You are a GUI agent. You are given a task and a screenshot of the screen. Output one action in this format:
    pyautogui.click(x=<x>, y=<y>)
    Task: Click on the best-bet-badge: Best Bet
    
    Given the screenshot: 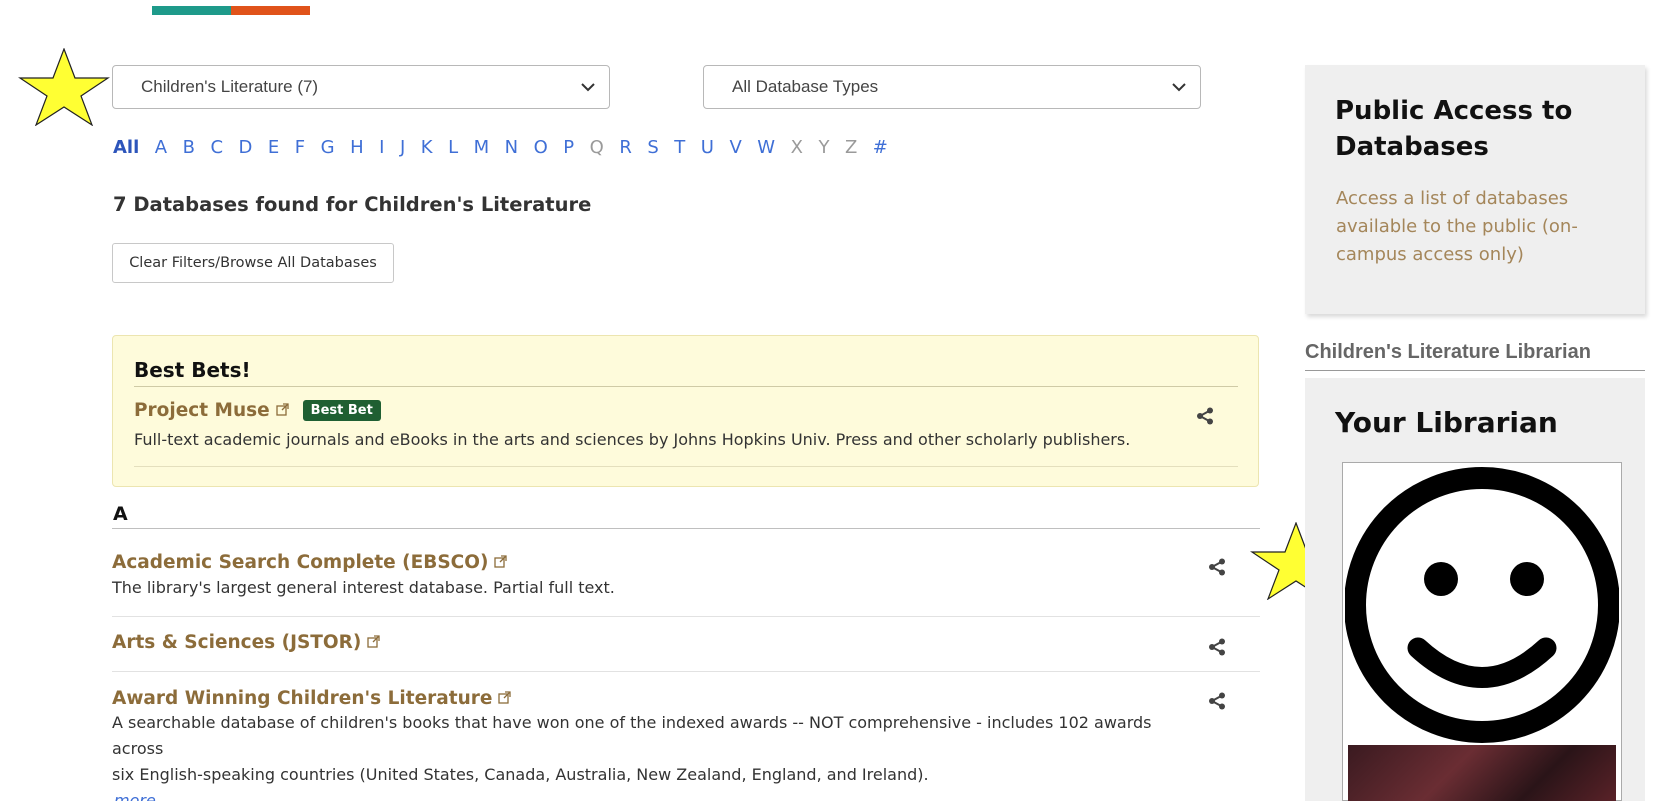 What is the action you would take?
    pyautogui.click(x=341, y=410)
    